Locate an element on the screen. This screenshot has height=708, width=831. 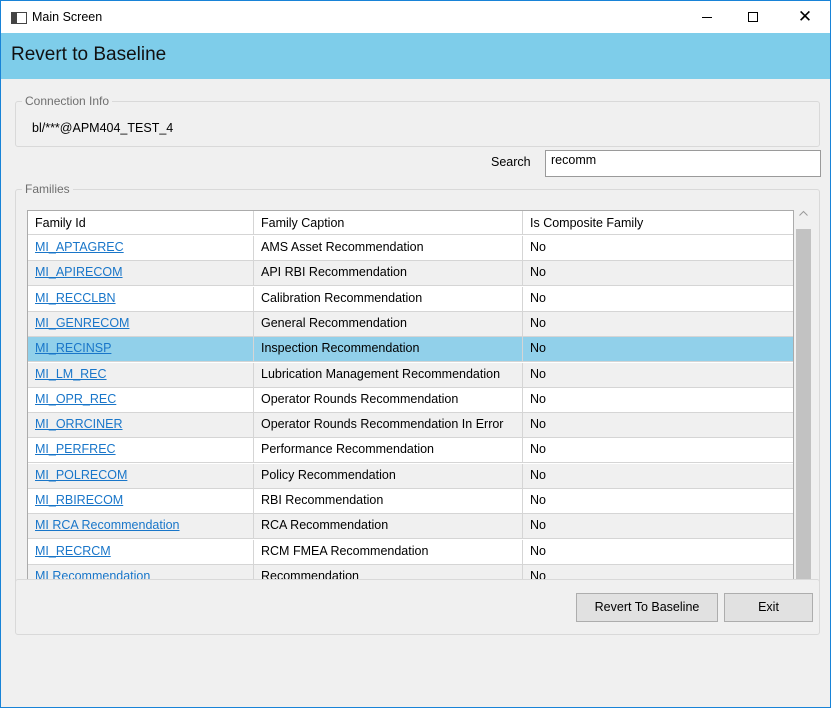
family-caption-cell: Lubrication Management Recommendation is located at coordinates (388, 375).